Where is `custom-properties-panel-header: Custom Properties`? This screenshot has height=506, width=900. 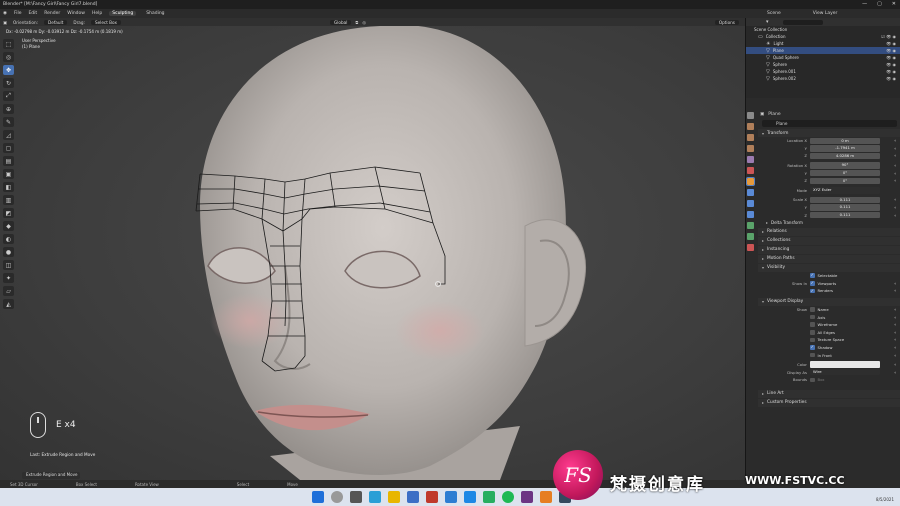
custom-properties-panel-header: Custom Properties is located at coordinates (829, 402).